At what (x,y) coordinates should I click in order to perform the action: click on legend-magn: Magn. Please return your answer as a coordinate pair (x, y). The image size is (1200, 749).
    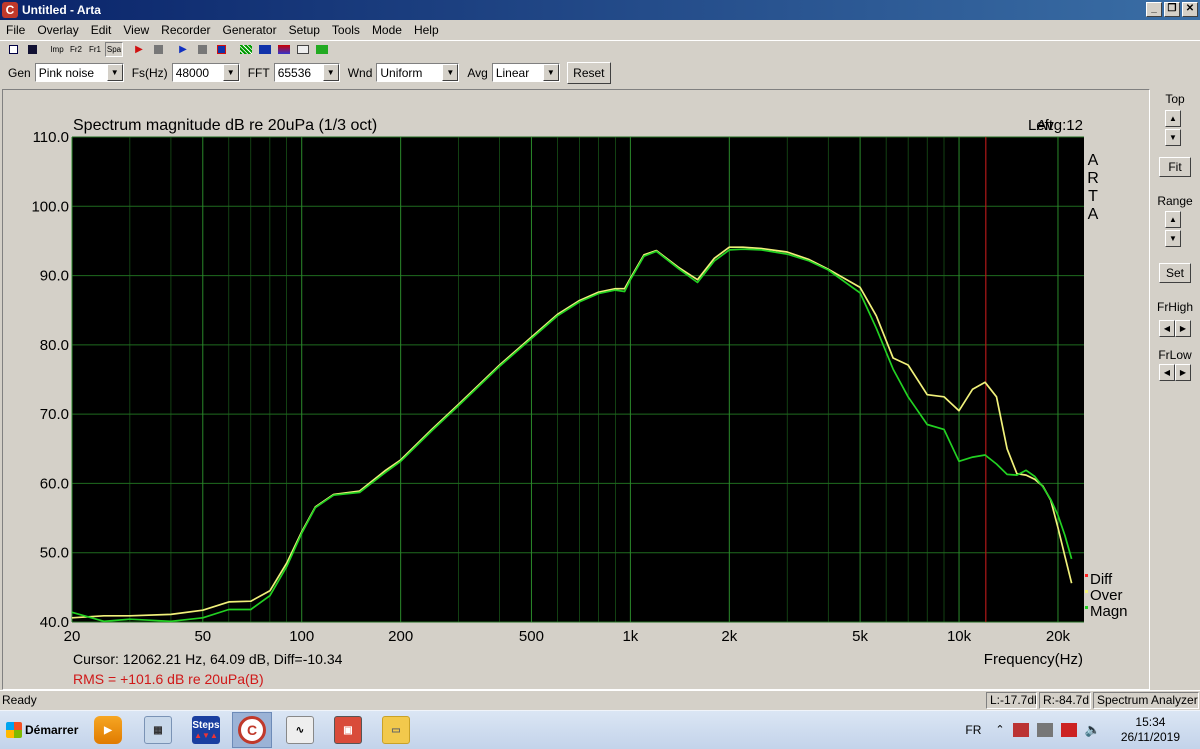
    Looking at the image, I should click on (1109, 611).